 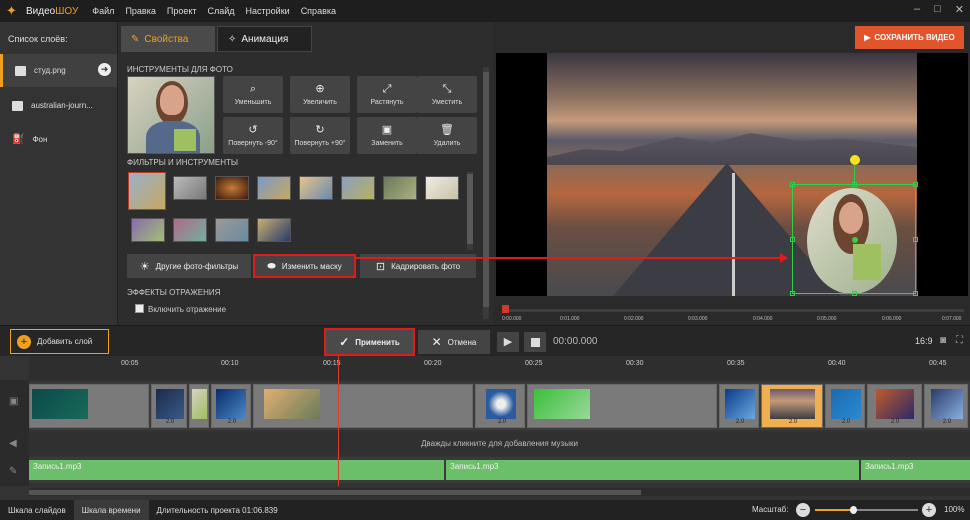 I want to click on zoom-in-button: +, so click(x=929, y=510).